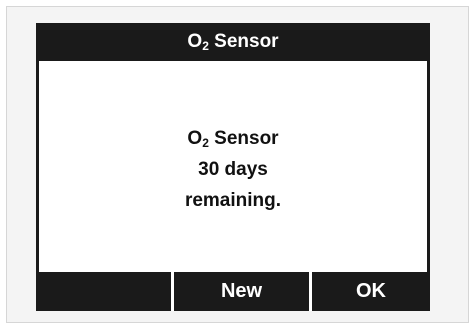 The height and width of the screenshot is (329, 475). What do you see at coordinates (241, 291) in the screenshot?
I see `new-softkey: New` at bounding box center [241, 291].